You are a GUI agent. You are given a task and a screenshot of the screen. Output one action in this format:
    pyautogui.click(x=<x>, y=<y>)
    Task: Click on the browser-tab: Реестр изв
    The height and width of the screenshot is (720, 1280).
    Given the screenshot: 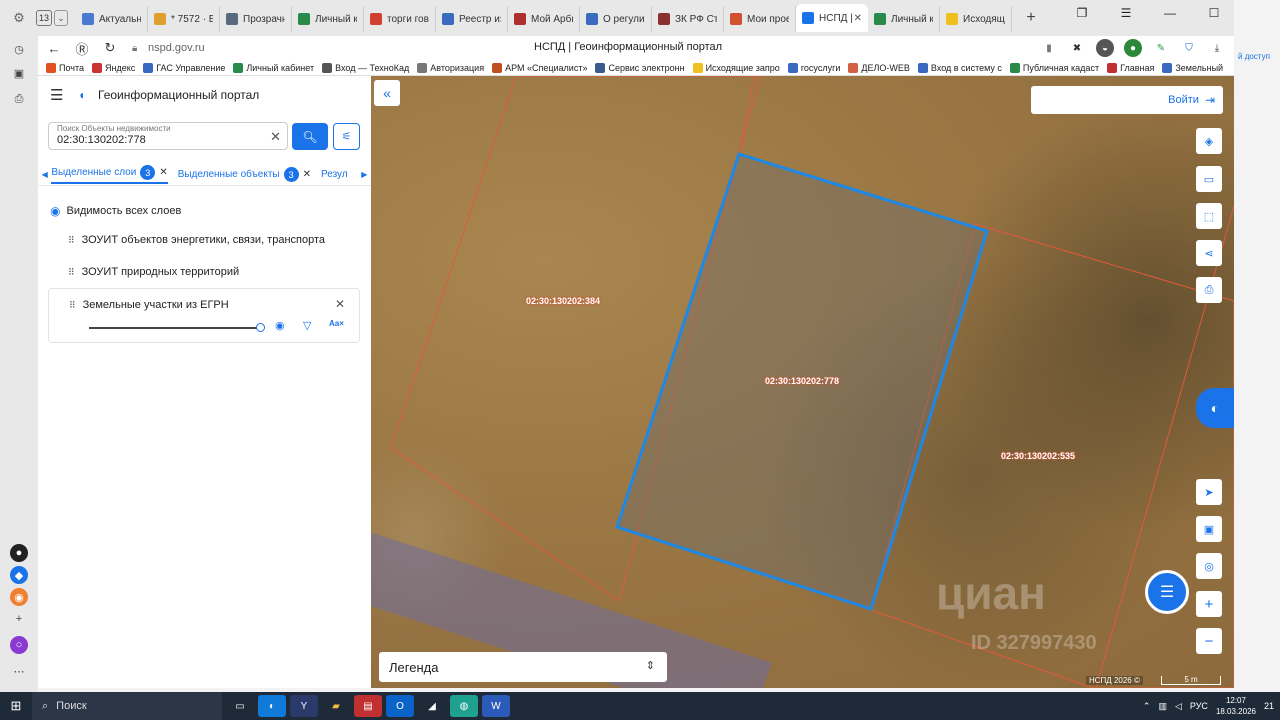 What is the action you would take?
    pyautogui.click(x=472, y=19)
    